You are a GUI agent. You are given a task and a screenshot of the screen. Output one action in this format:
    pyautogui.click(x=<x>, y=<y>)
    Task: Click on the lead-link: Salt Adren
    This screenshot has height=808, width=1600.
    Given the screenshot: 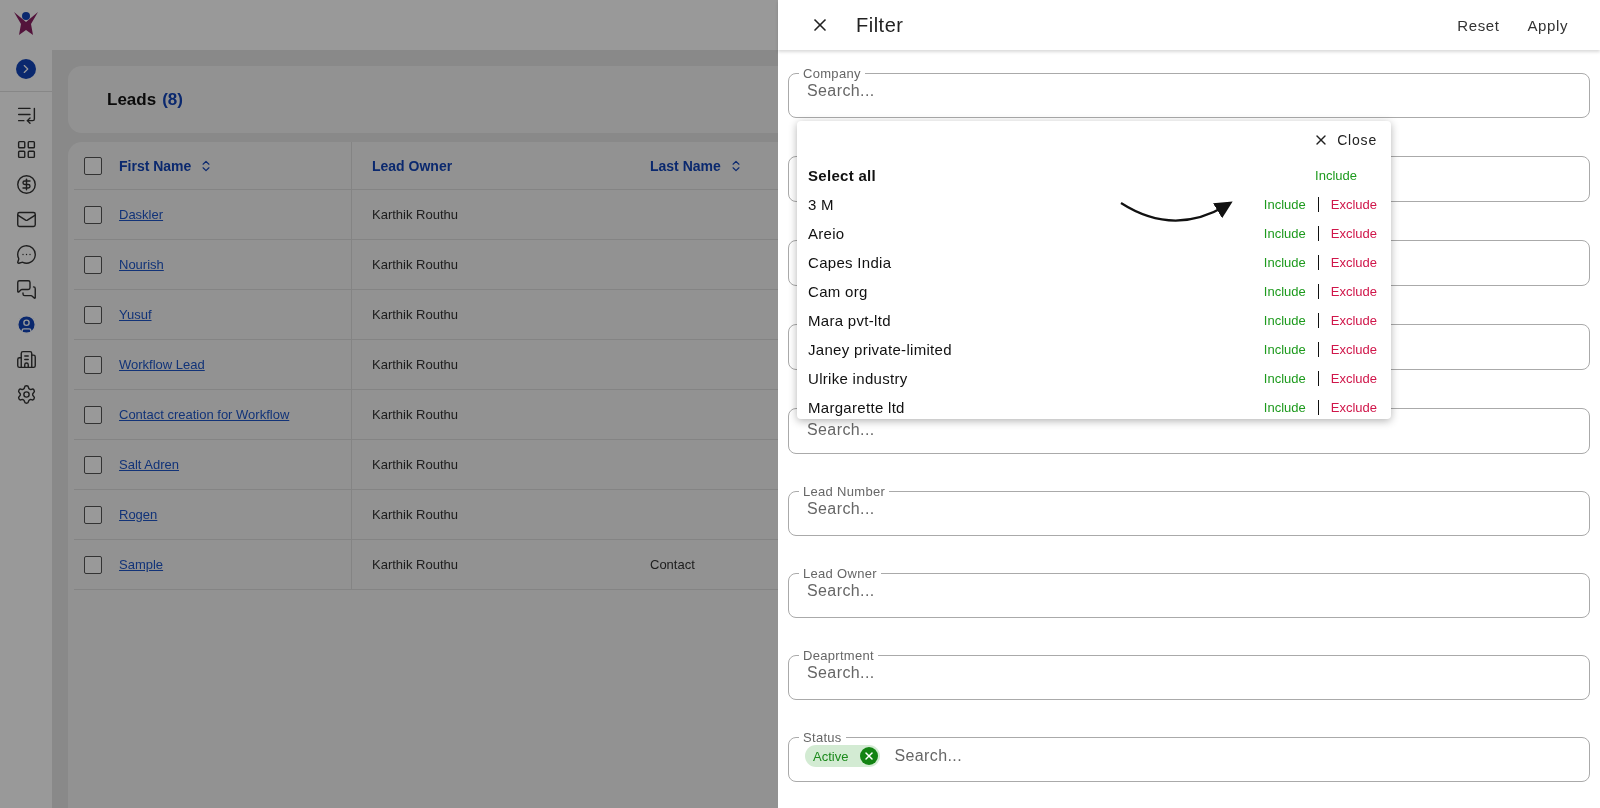 What is the action you would take?
    pyautogui.click(x=149, y=464)
    